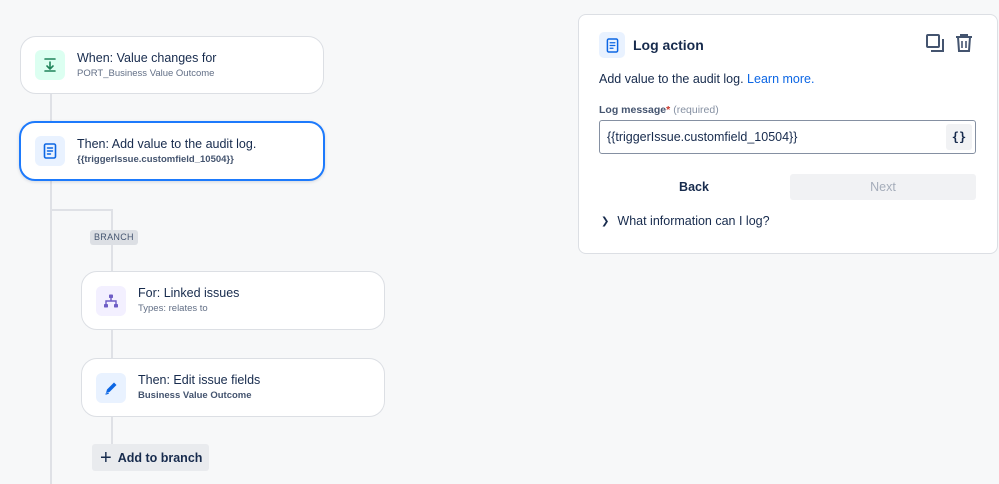 This screenshot has width=999, height=484. Describe the element at coordinates (694, 187) in the screenshot. I see `back-button: Back` at that location.